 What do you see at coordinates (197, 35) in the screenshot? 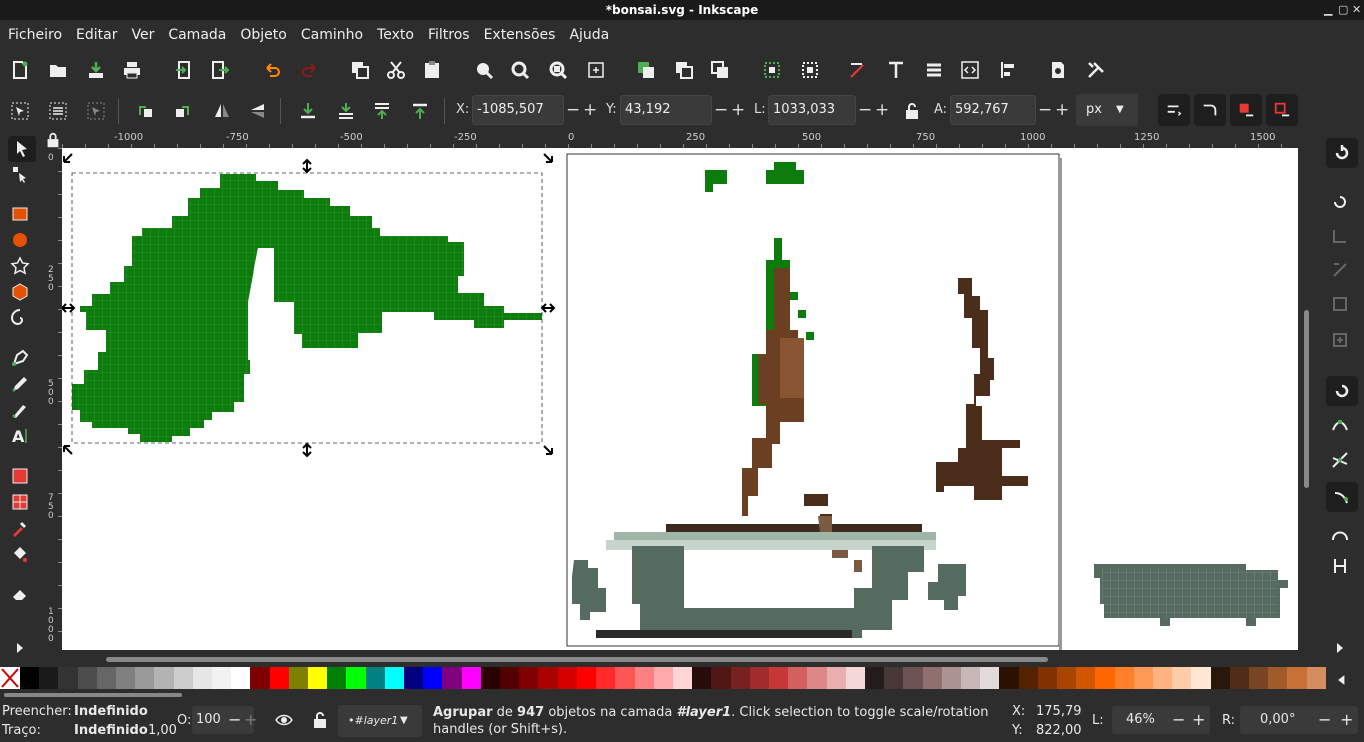
I see `menu-camada: Camada` at bounding box center [197, 35].